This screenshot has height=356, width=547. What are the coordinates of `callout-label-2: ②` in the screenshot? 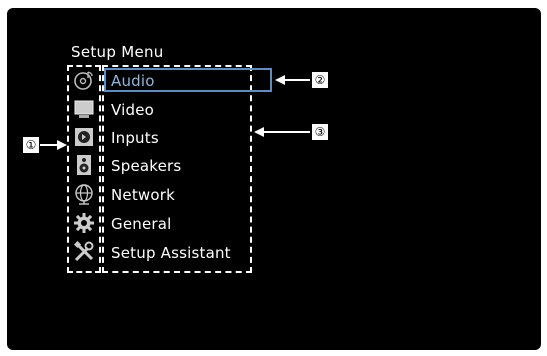 It's located at (320, 80).